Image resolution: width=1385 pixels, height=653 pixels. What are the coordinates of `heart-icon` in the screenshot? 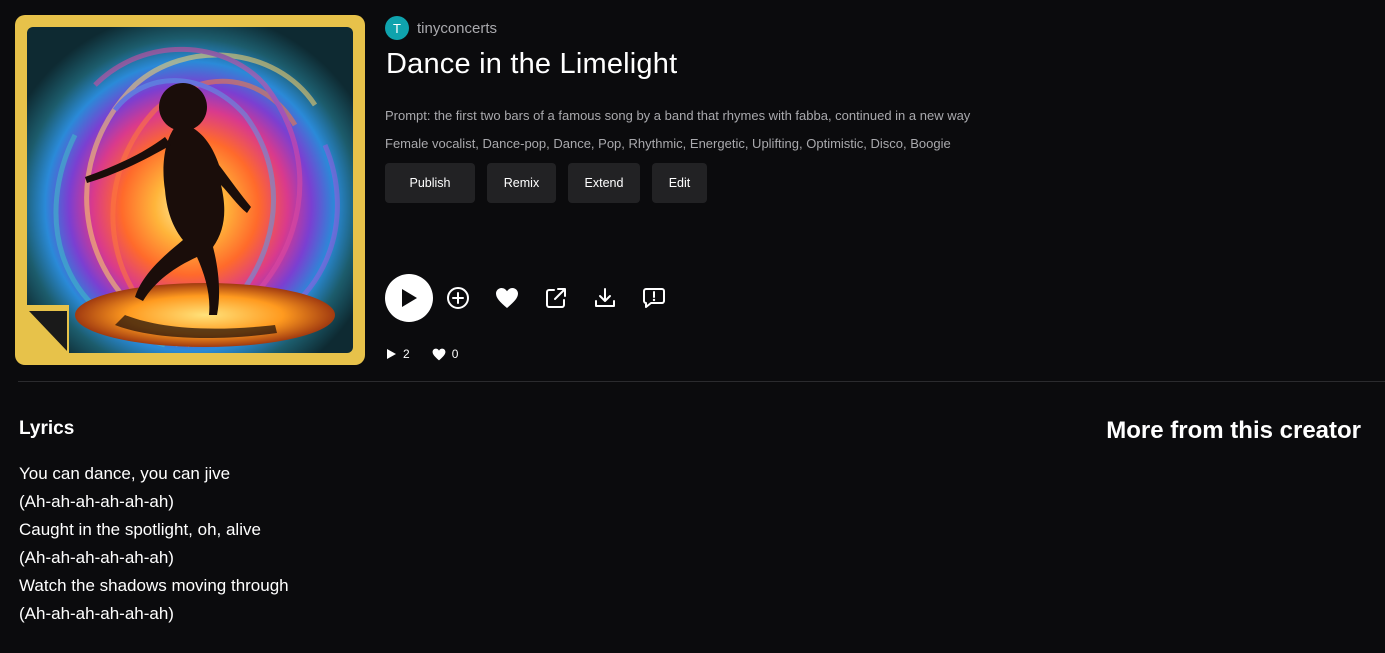 It's located at (507, 298).